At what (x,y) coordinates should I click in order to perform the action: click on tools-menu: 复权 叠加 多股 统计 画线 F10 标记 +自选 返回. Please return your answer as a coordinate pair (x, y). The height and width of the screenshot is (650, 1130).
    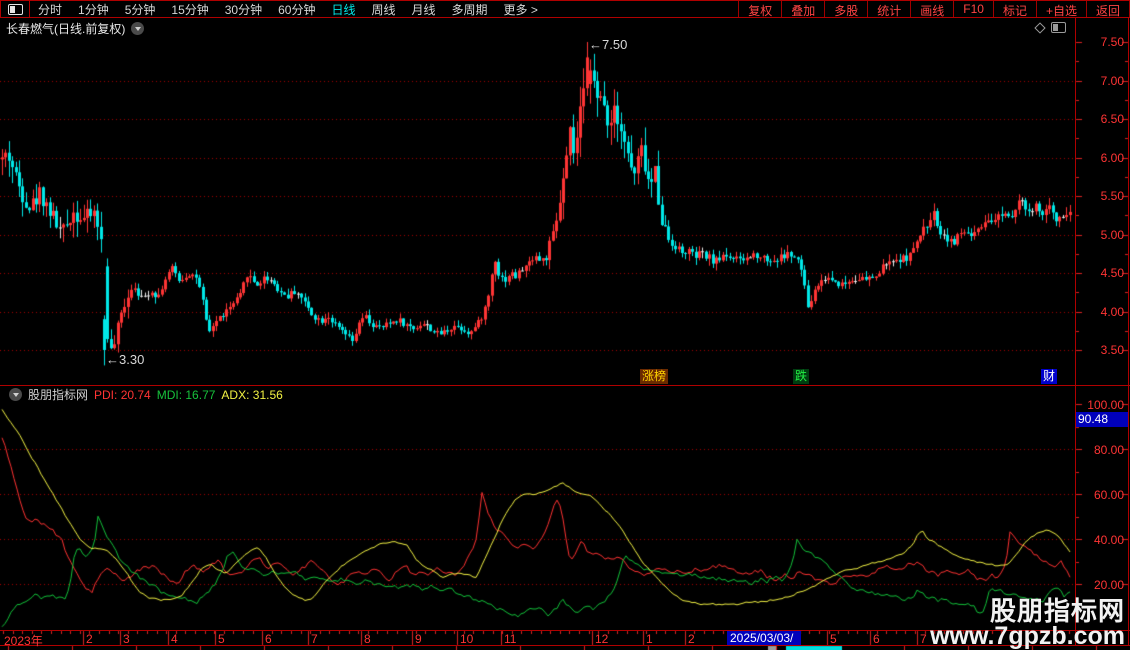
    Looking at the image, I should click on (934, 9).